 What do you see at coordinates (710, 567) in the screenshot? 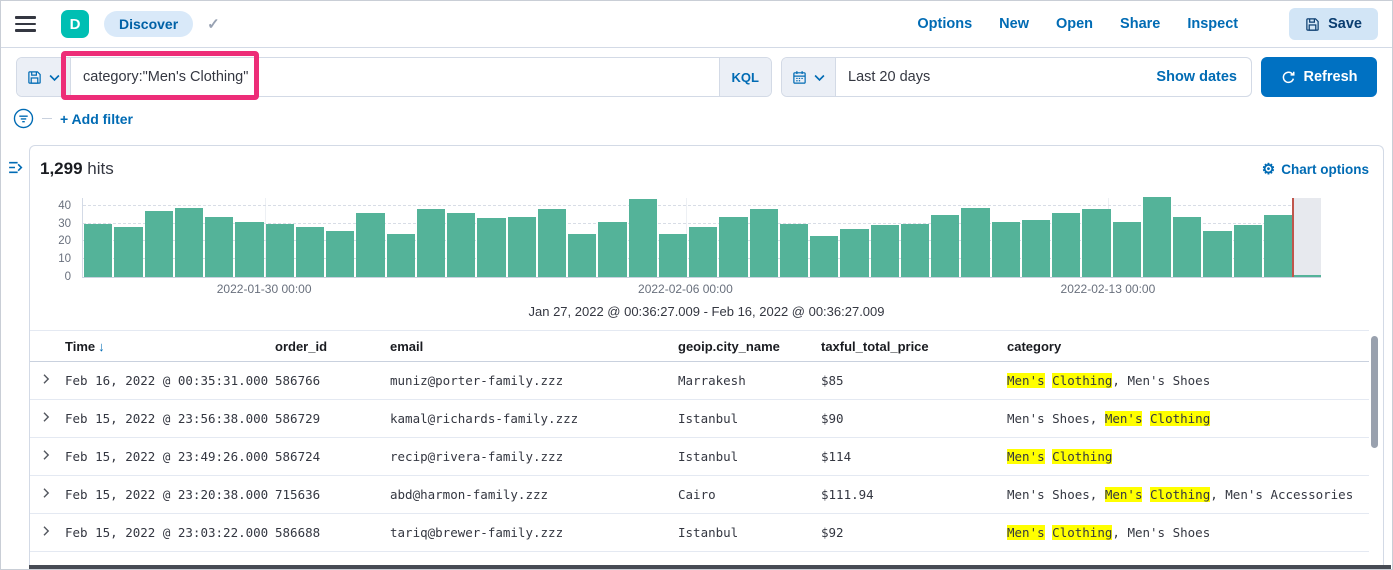
I see `horizontal-scrollbar` at bounding box center [710, 567].